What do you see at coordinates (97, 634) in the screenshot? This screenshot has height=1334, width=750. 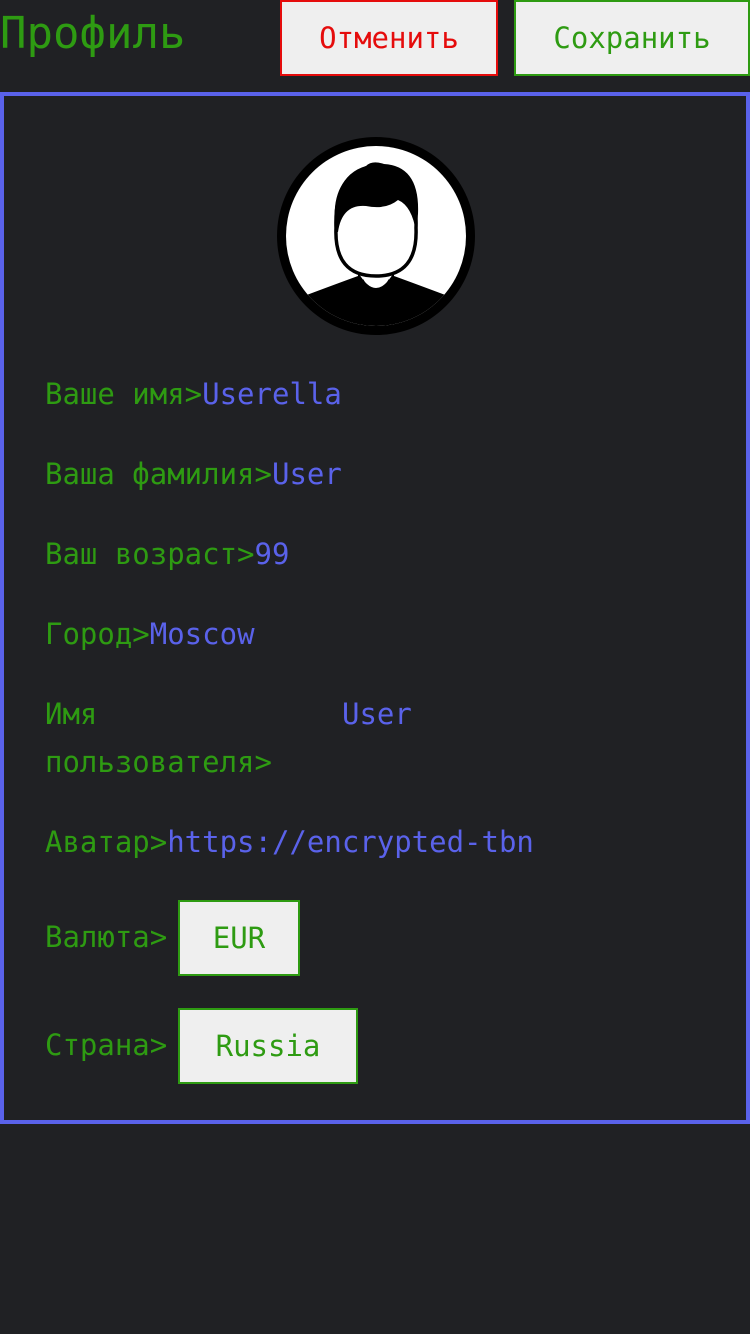 I see `city-label: Город>` at bounding box center [97, 634].